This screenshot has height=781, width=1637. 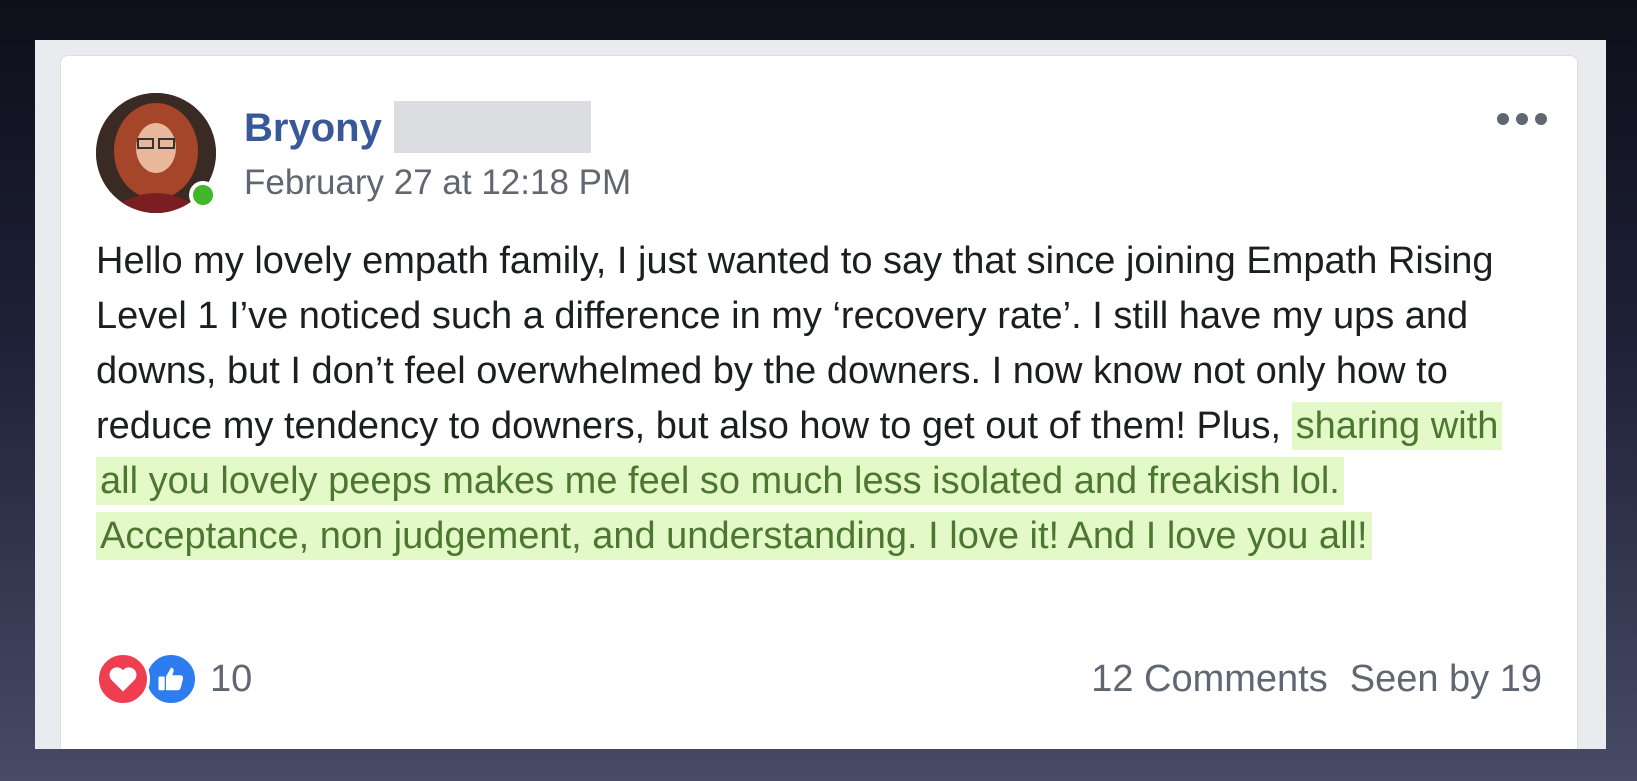 I want to click on redacted-surname, so click(x=492, y=127).